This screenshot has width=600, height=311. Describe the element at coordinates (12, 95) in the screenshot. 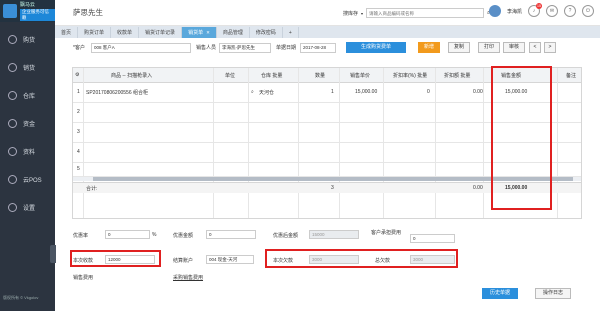

I see `warehouse-icon` at that location.